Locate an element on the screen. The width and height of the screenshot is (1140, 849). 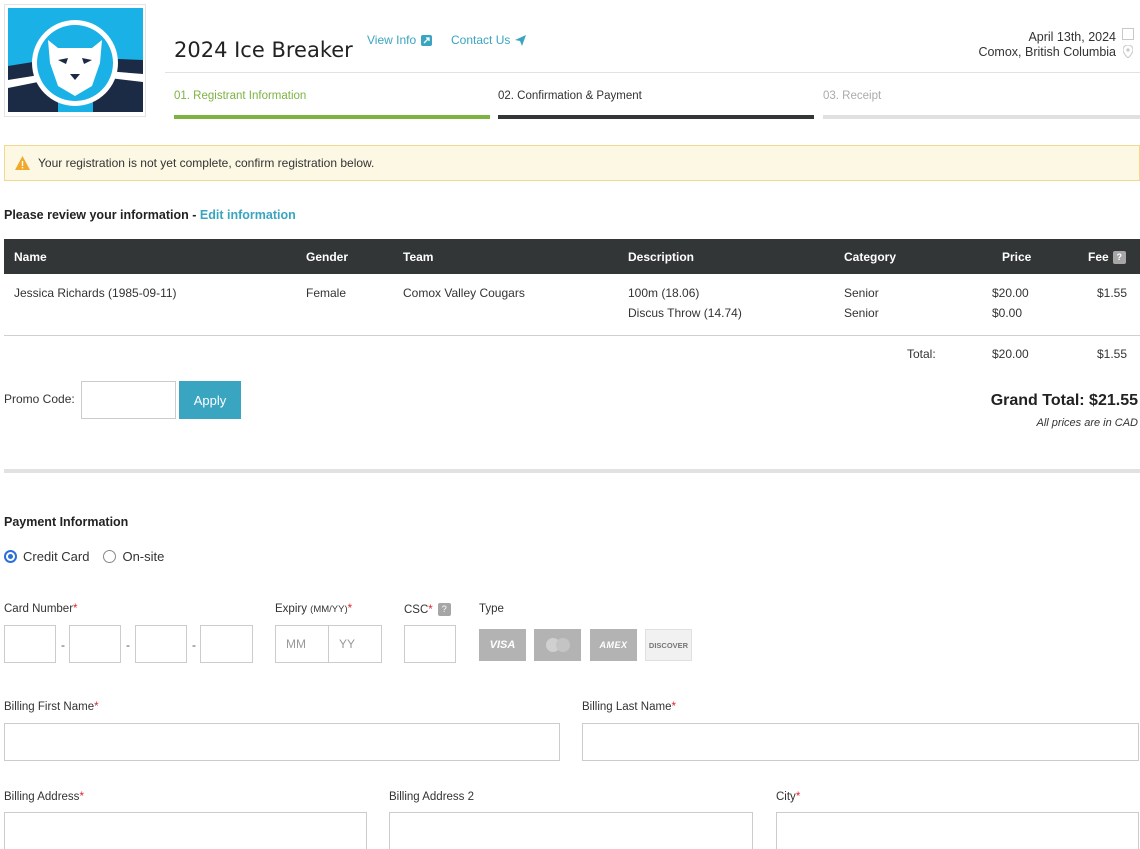
step-registrant-information: 01. Registrant Information is located at coordinates (240, 96).